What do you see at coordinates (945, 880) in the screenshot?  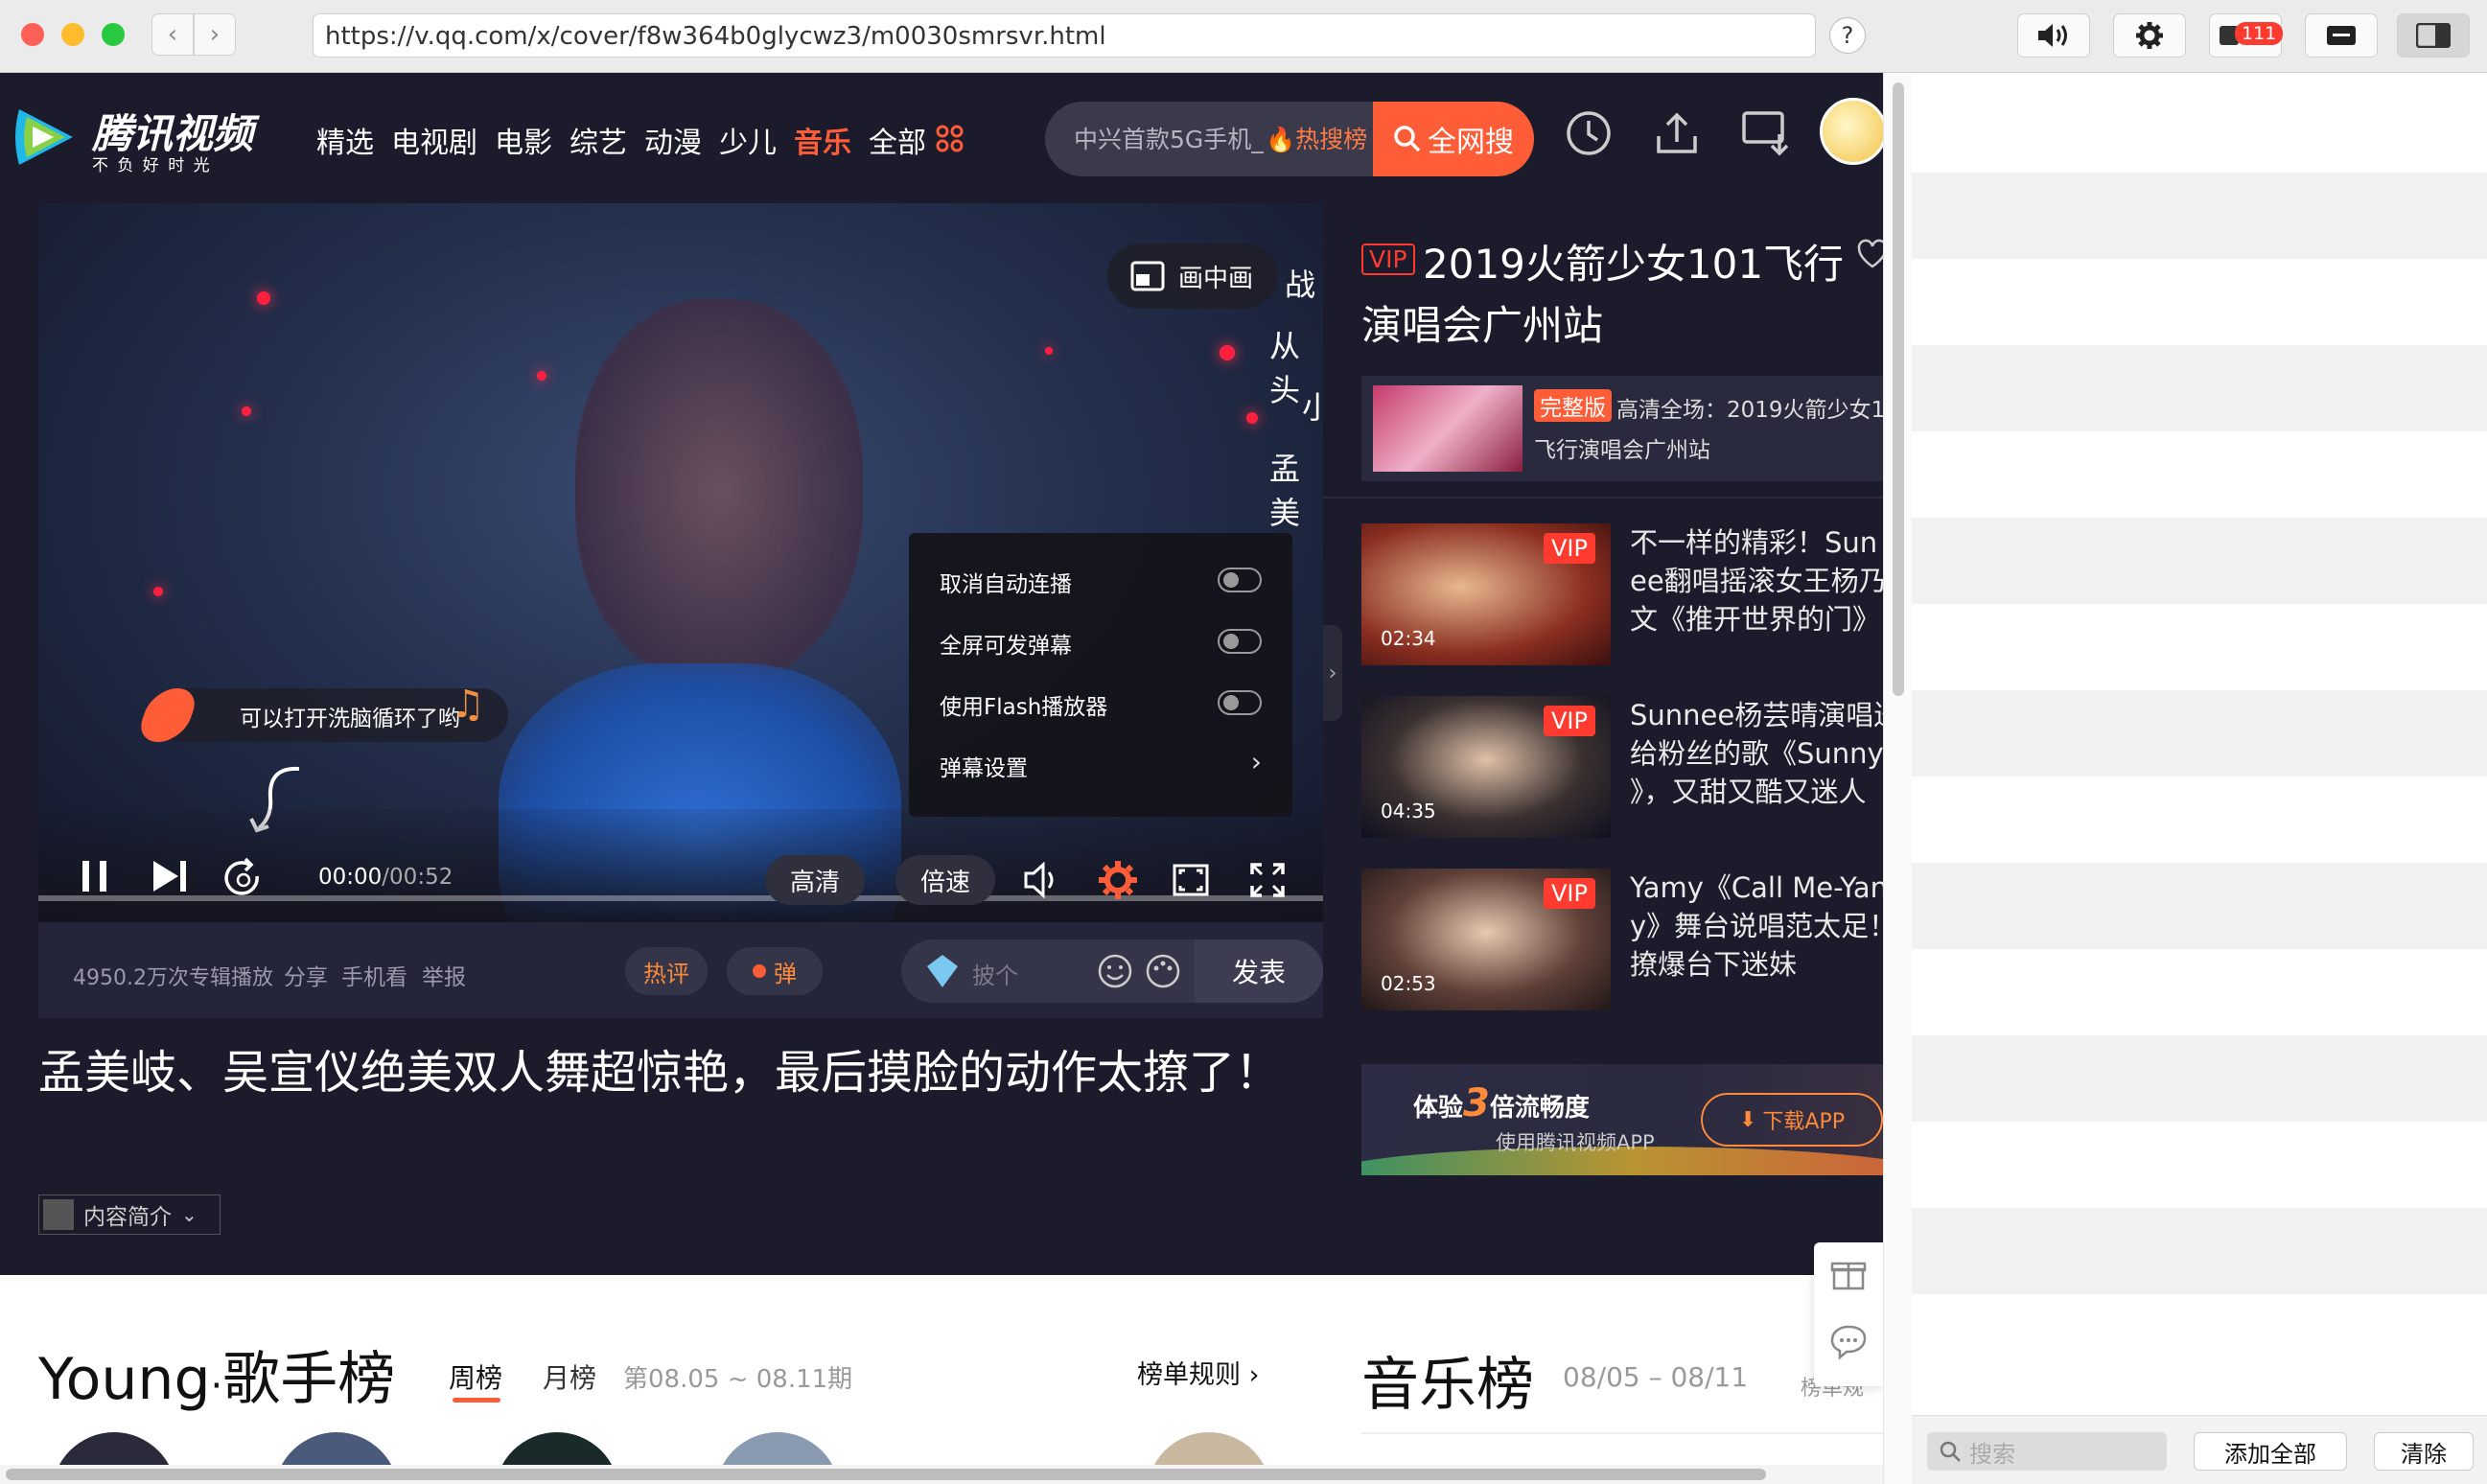 I see `speed-button: 倍速` at bounding box center [945, 880].